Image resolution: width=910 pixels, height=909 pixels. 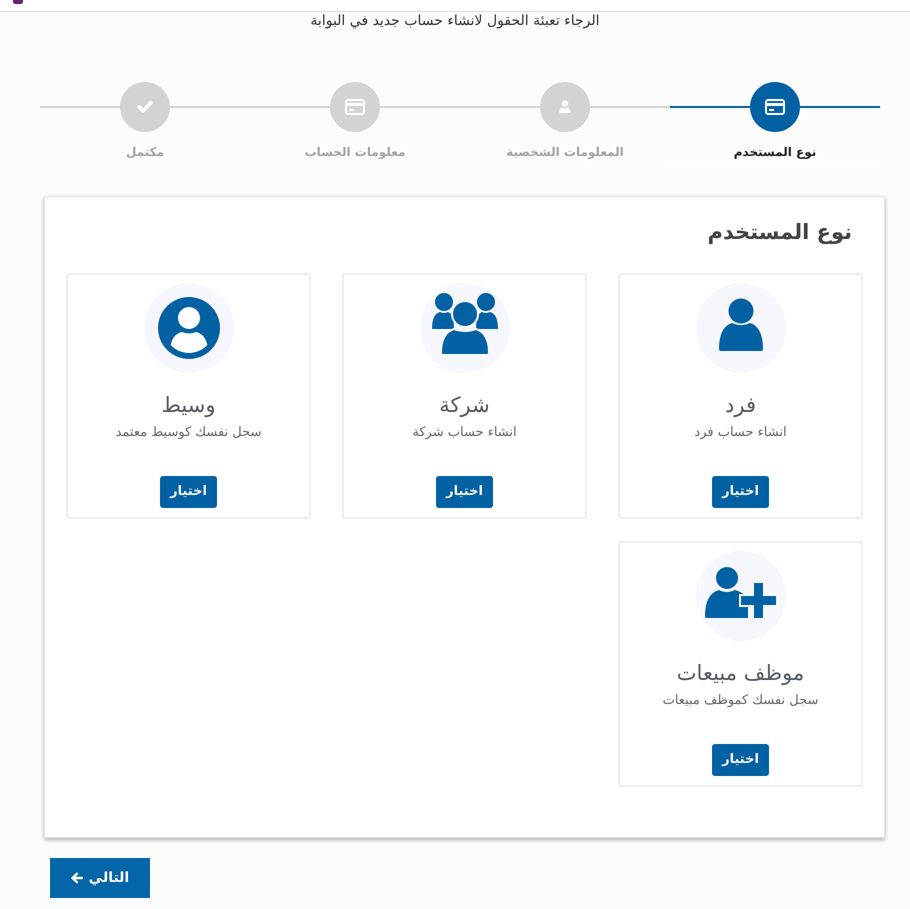 What do you see at coordinates (780, 232) in the screenshot?
I see `section-title: نوع المستخدم` at bounding box center [780, 232].